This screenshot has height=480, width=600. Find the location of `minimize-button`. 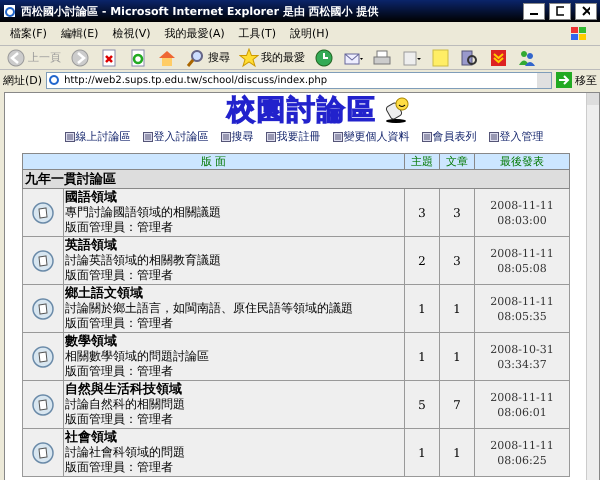

minimize-button is located at coordinates (534, 11).